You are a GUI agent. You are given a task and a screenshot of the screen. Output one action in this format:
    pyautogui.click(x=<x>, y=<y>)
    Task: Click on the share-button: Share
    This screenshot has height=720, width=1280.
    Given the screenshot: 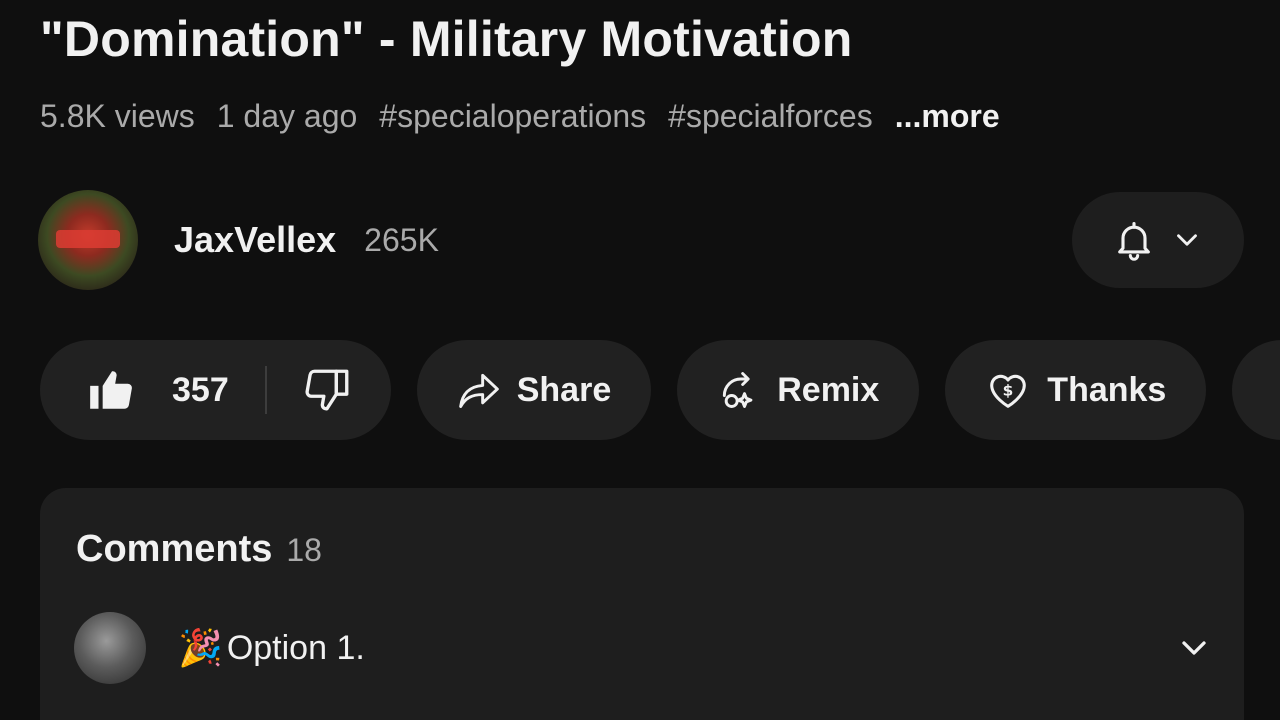 What is the action you would take?
    pyautogui.click(x=534, y=390)
    